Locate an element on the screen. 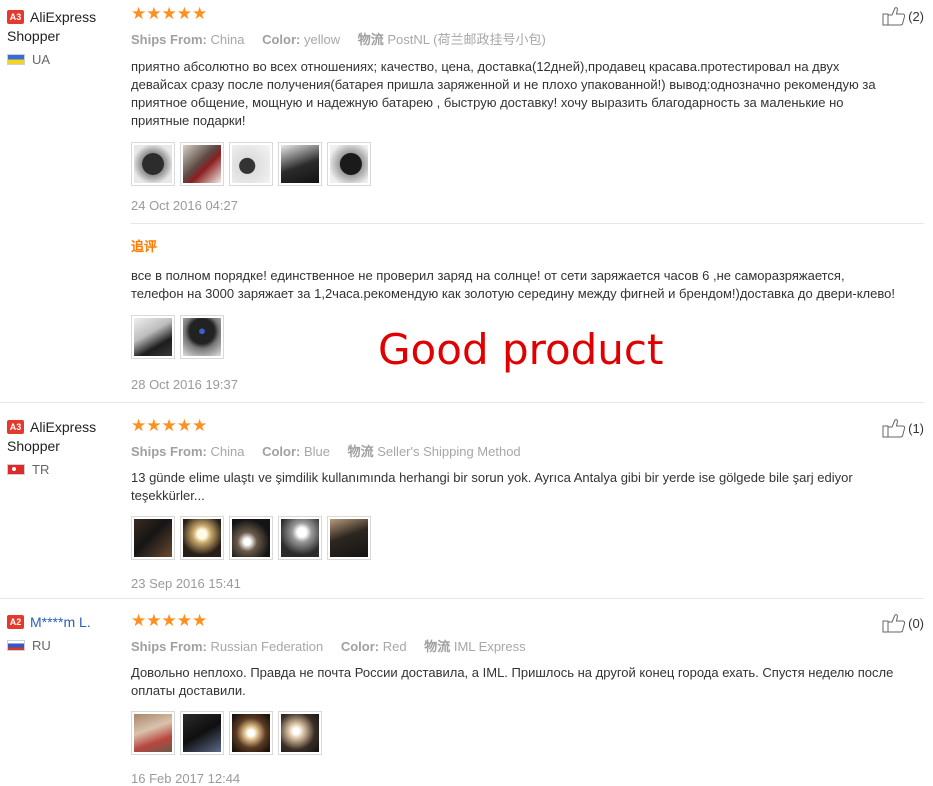 This screenshot has height=786, width=933. helpful-button: (1) is located at coordinates (903, 428).